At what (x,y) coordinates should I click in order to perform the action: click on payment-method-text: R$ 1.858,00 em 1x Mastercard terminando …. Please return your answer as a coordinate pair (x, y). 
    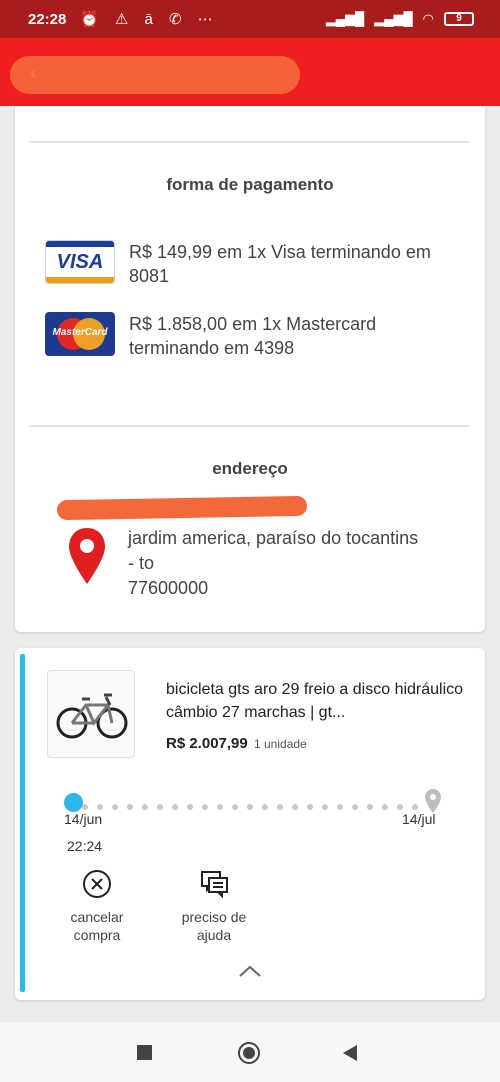
    Looking at the image, I should click on (253, 336).